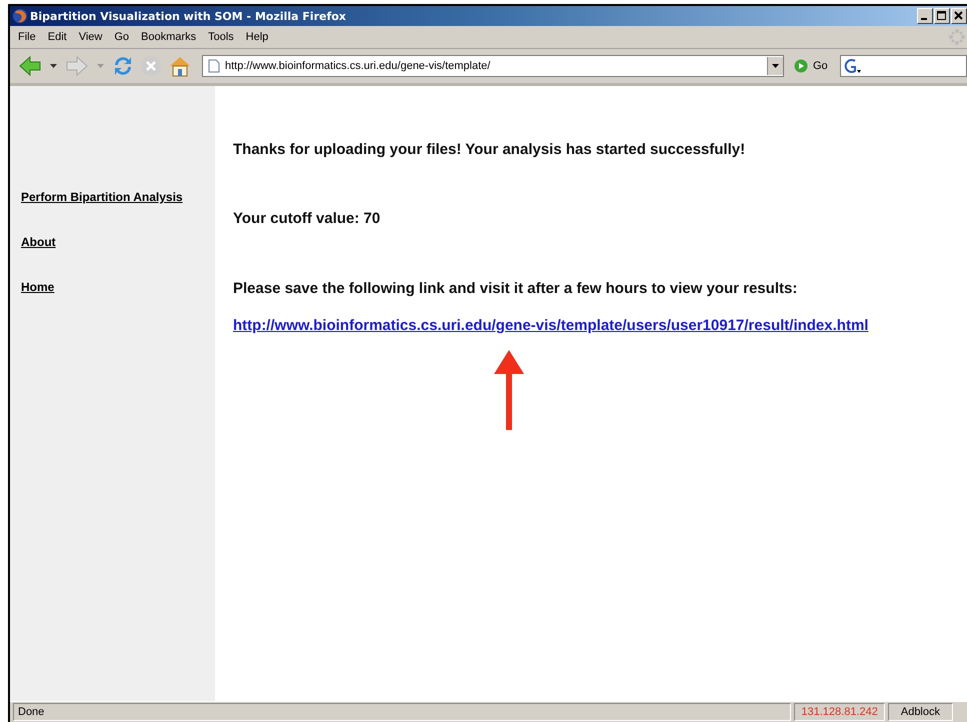  I want to click on sidebar-link: Home, so click(118, 287).